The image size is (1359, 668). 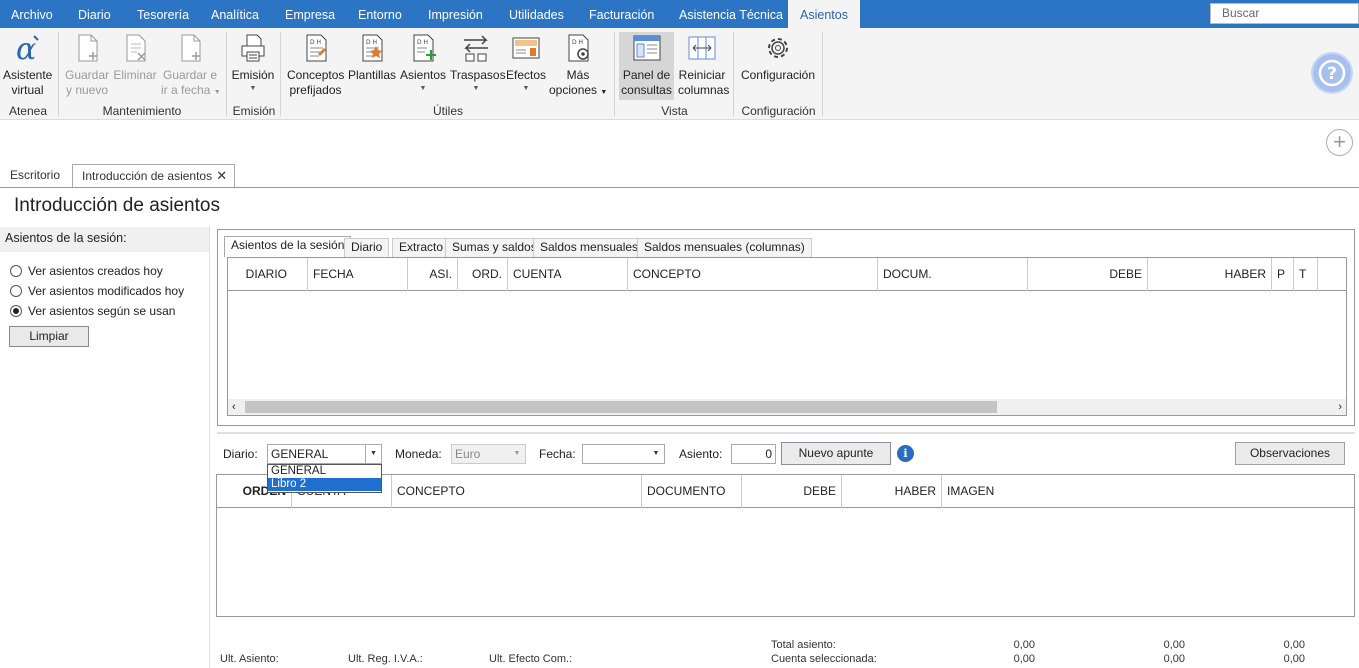 What do you see at coordinates (953, 274) in the screenshot?
I see `col-docum: DOCUM.` at bounding box center [953, 274].